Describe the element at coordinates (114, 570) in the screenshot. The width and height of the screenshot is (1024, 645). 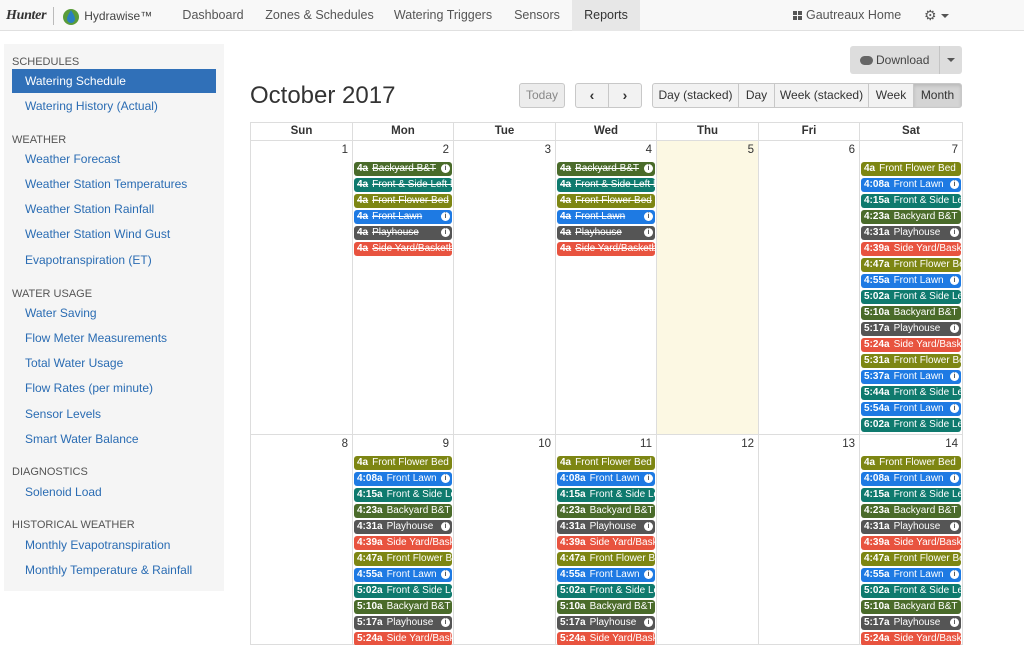
I see `sidebar-item-monthly-temp-rainfall: Monthly Temperature & Rainfall` at that location.